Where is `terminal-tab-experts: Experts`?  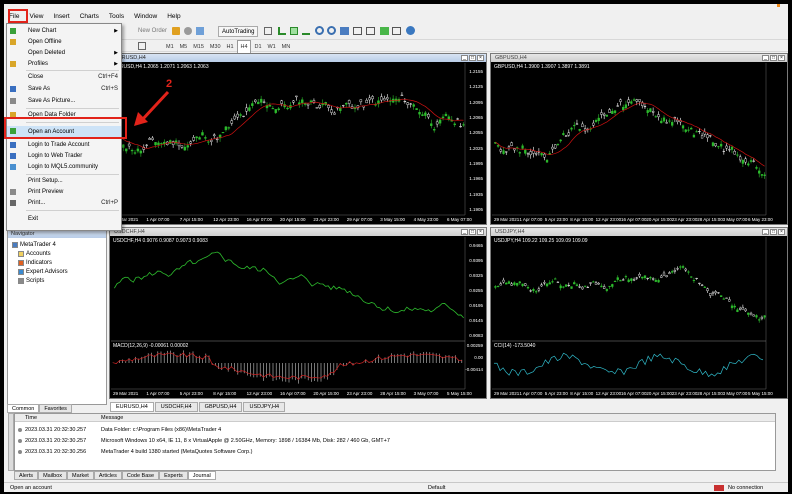 terminal-tab-experts: Experts is located at coordinates (173, 475).